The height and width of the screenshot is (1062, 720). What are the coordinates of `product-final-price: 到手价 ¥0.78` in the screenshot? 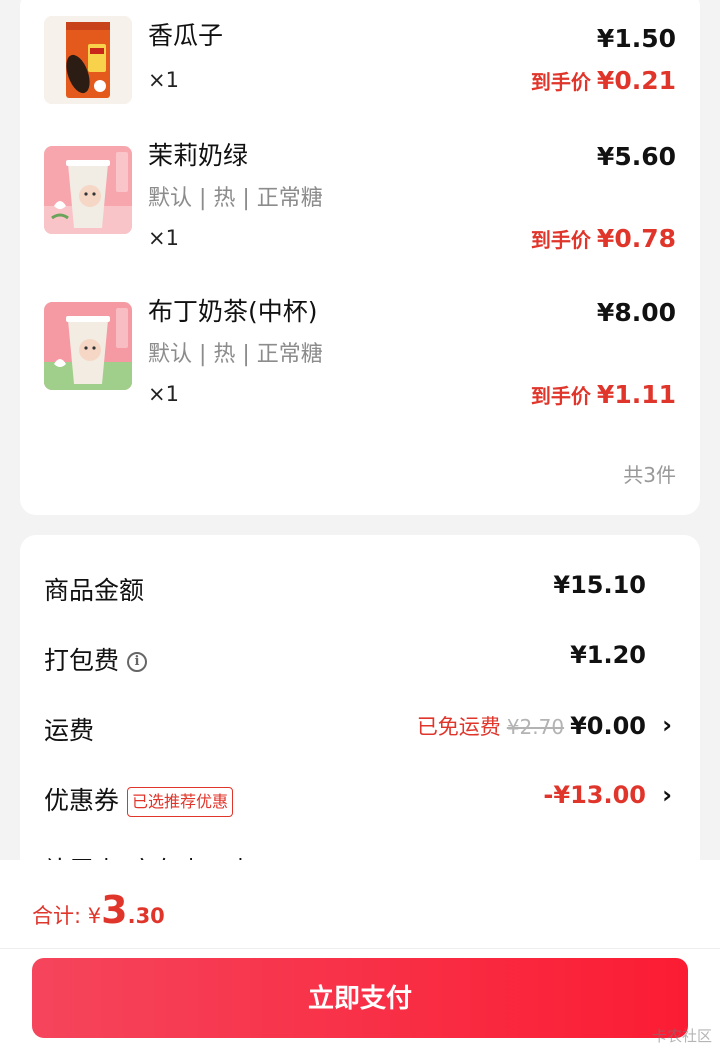 It's located at (603, 238).